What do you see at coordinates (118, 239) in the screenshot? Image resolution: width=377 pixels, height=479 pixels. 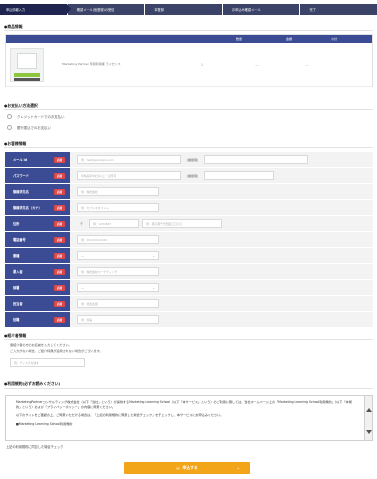 I see `phone-input: 例：03-XXXX-XXXX` at bounding box center [118, 239].